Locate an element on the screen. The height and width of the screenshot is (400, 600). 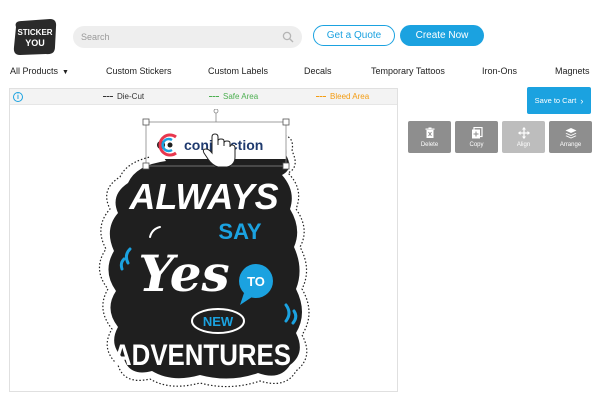
resize-handle-tr is located at coordinates (286, 122).